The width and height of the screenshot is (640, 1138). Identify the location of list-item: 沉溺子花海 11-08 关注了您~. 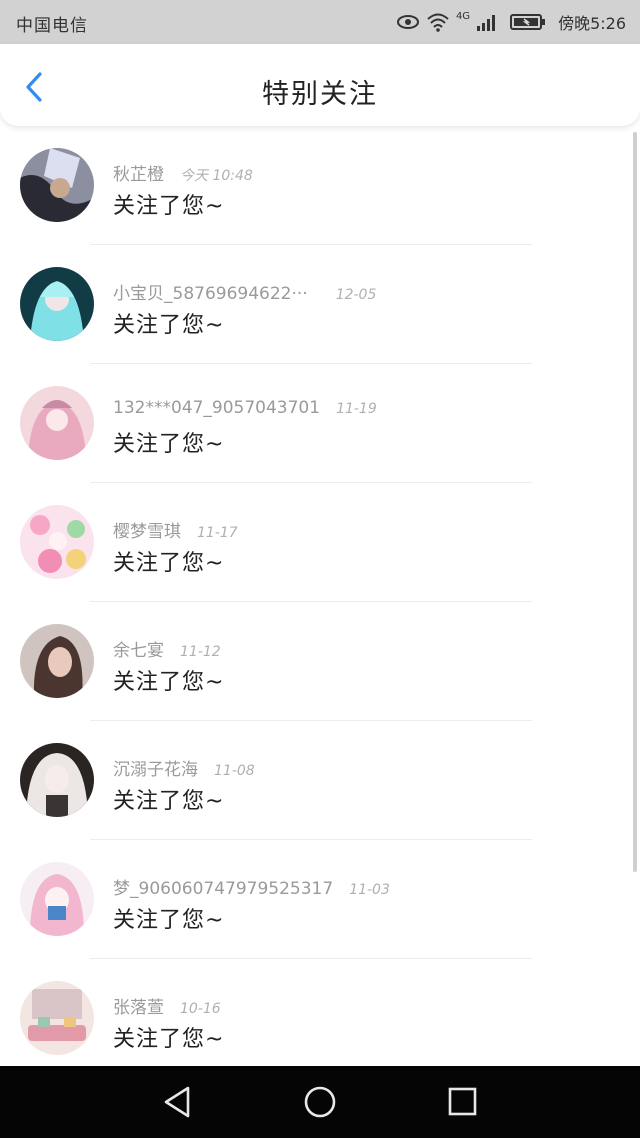
(316, 780).